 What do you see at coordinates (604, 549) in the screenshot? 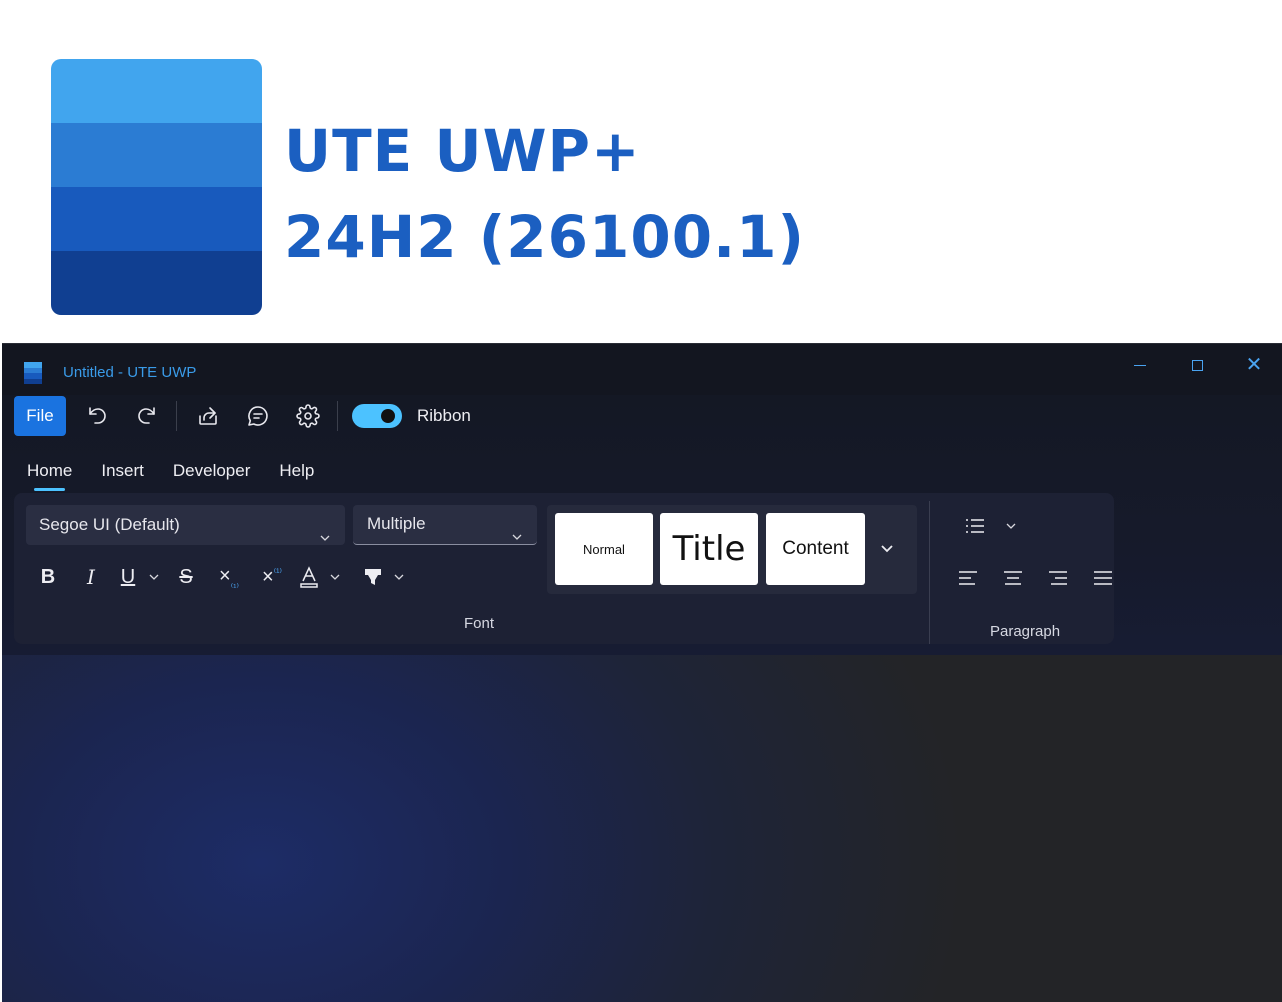
I see `style-normal: Normal` at bounding box center [604, 549].